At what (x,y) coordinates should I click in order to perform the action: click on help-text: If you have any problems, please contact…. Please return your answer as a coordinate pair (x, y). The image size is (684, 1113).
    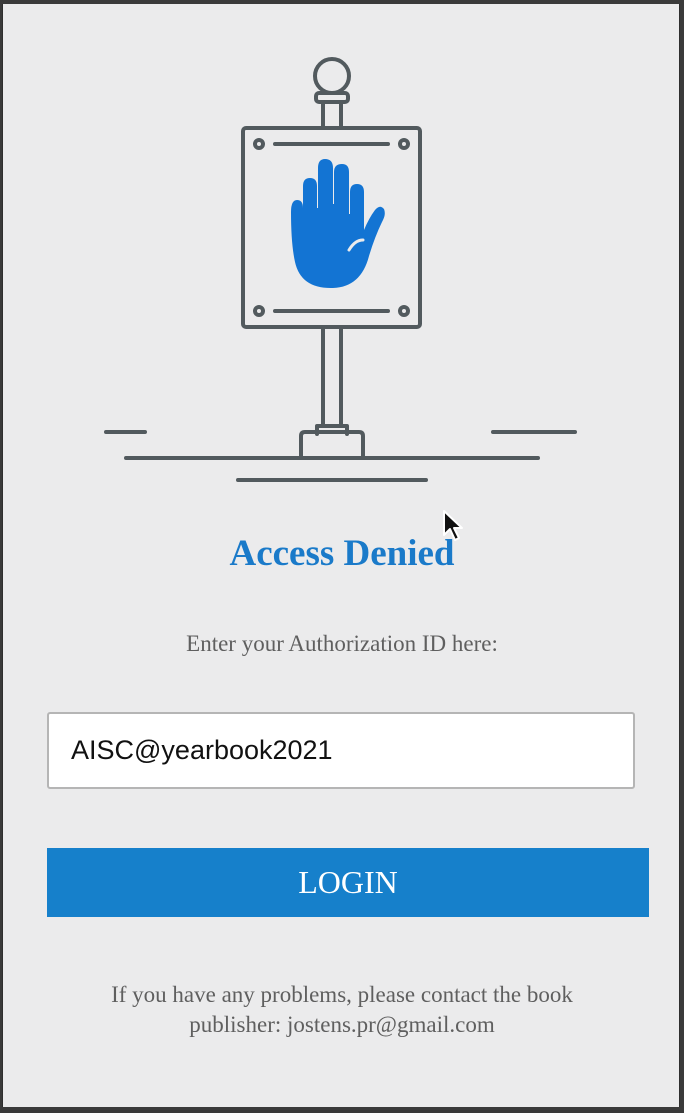
    Looking at the image, I should click on (342, 1010).